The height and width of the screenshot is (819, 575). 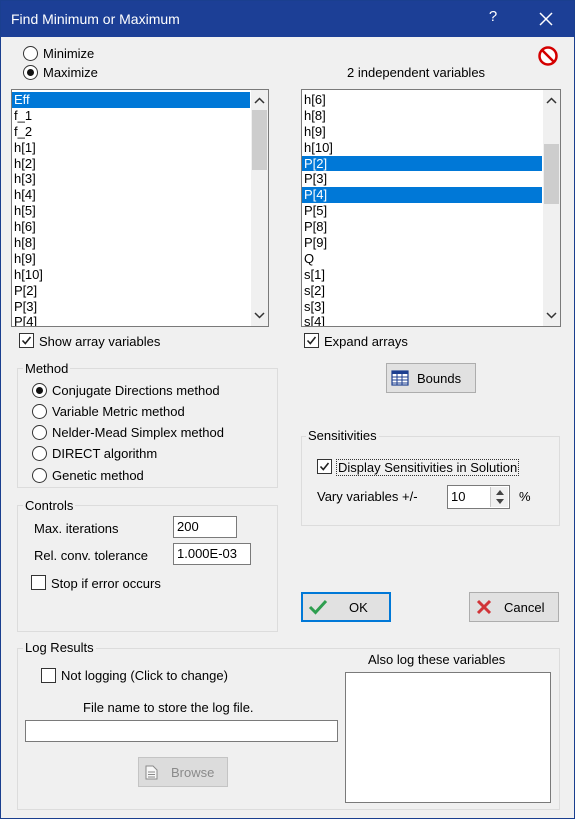 I want to click on help-button: ?, so click(x=493, y=16).